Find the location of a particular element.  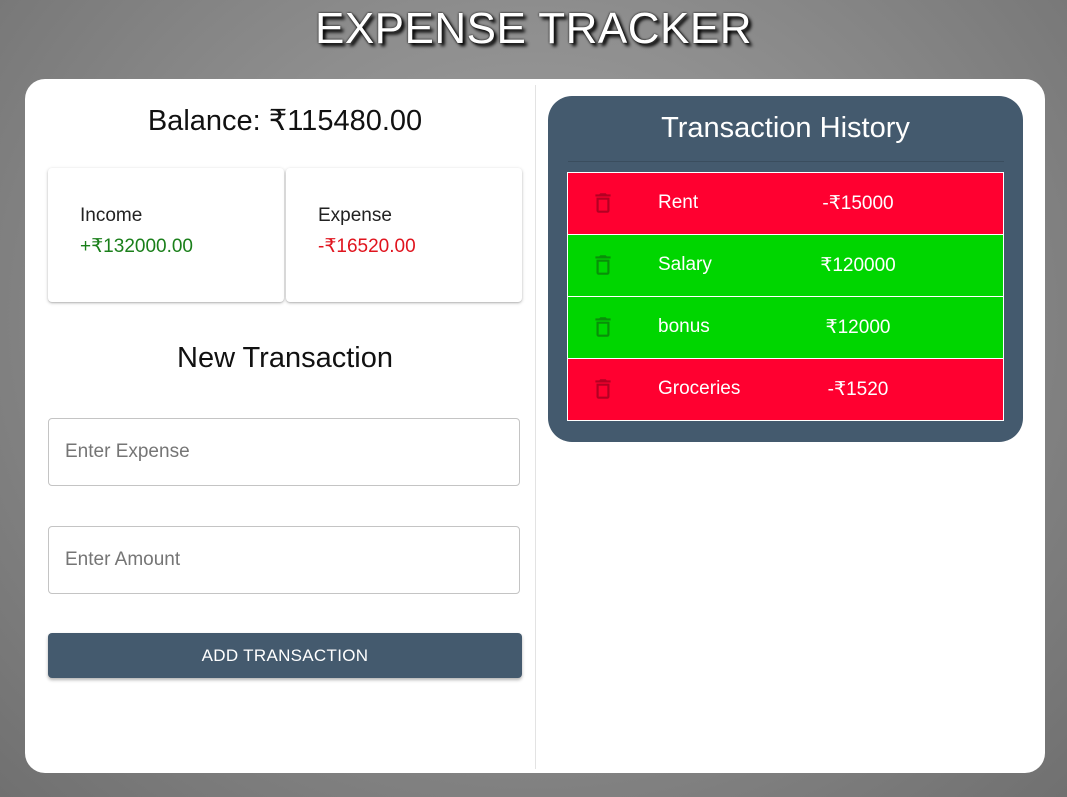

transaction-row: bonus ₹12000 is located at coordinates (785, 327).